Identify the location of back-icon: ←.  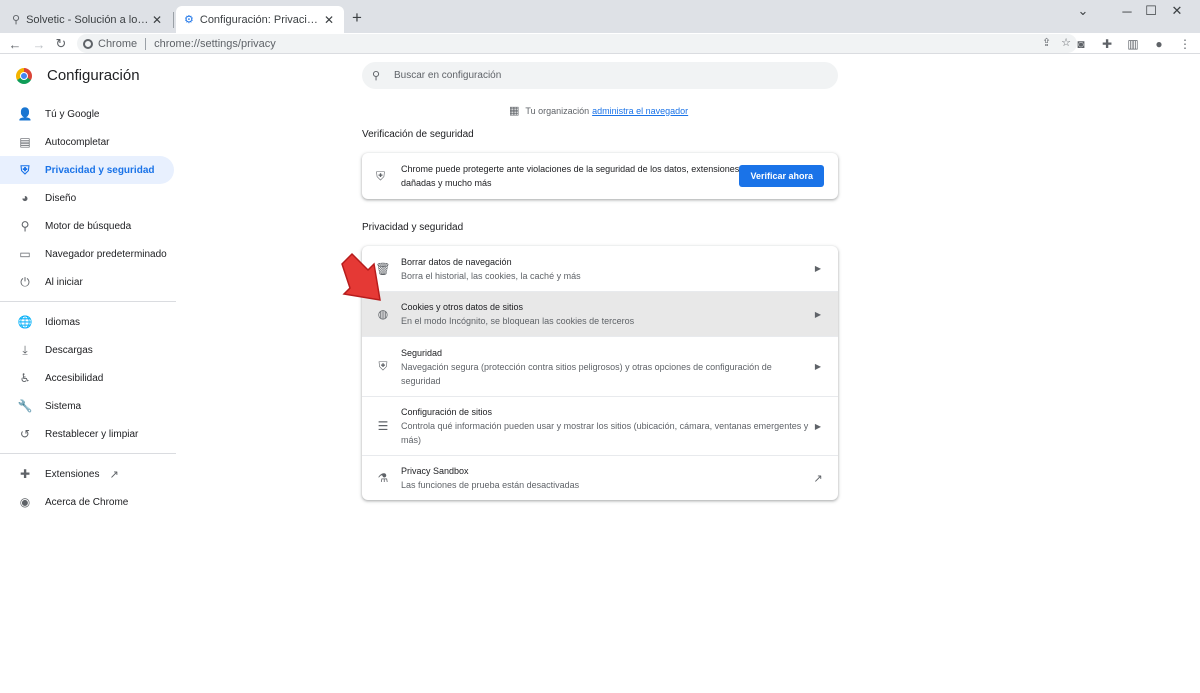
(15, 44).